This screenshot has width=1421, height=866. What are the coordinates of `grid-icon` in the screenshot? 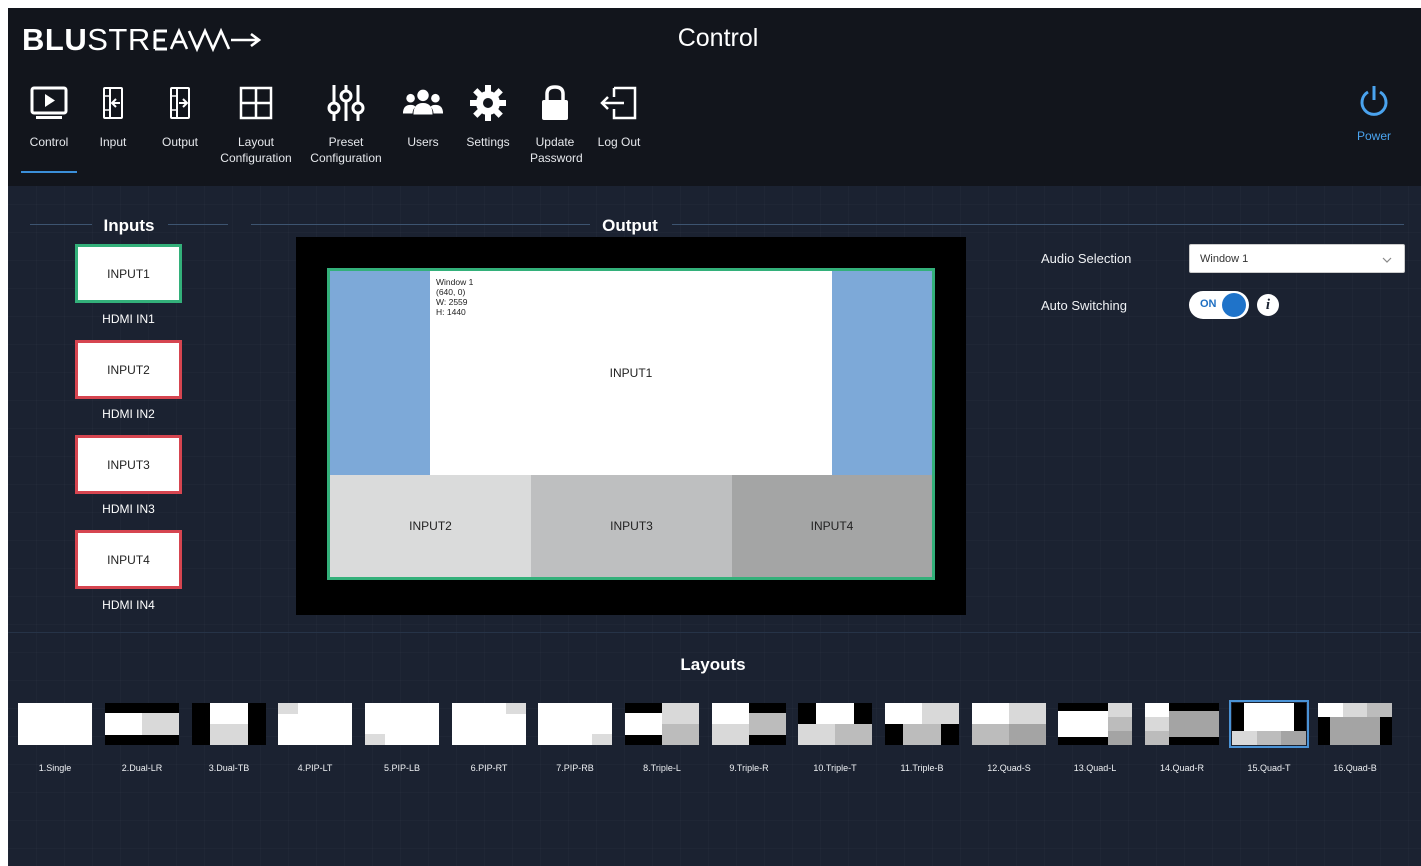 It's located at (256, 103).